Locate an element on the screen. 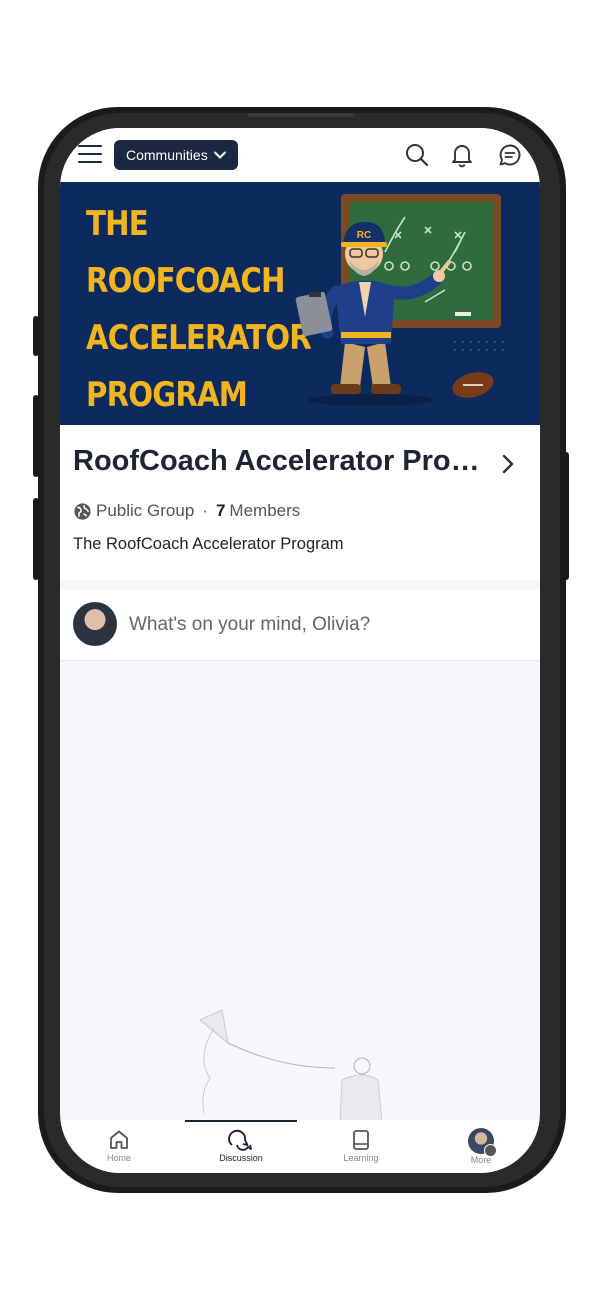 This screenshot has height=1300, width=600. speaker-grille is located at coordinates (301, 115).